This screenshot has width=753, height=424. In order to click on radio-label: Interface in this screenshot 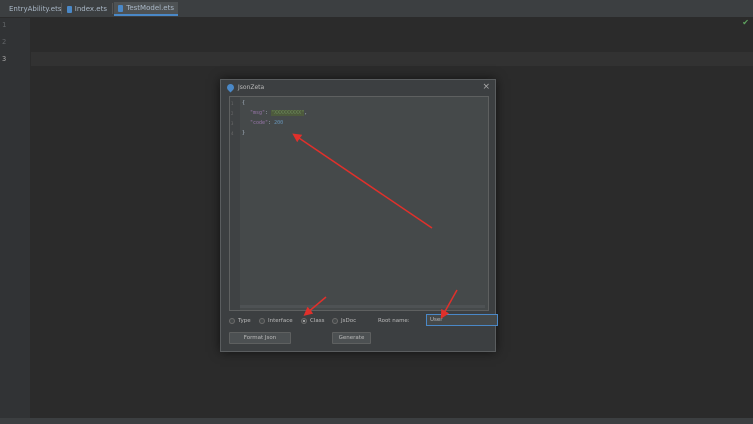, I will do `click(280, 321)`.